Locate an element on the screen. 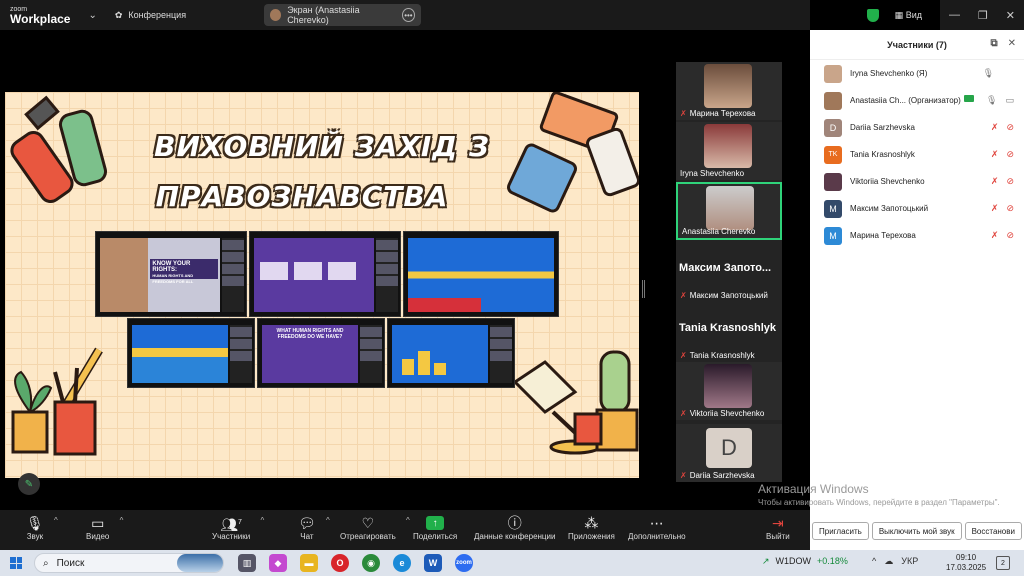 The image size is (1024, 576). chat-button: 💬︎ Чат ^ is located at coordinates (314, 527).